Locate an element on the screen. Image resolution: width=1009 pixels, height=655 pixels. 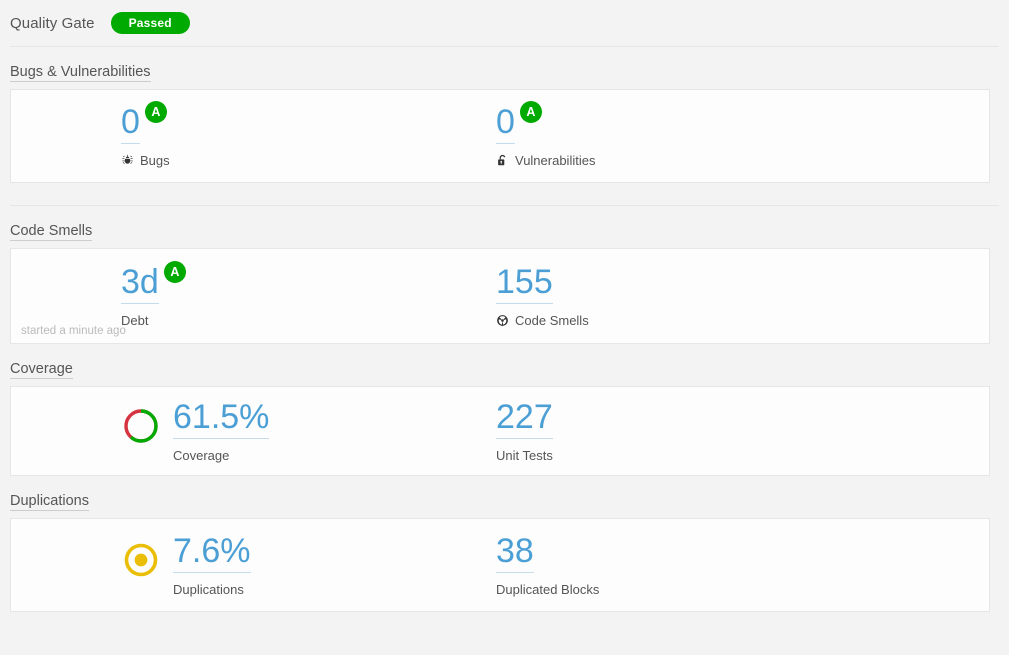
vulnerabilities-metric-label: Vulnerabilities is located at coordinates (545, 160).